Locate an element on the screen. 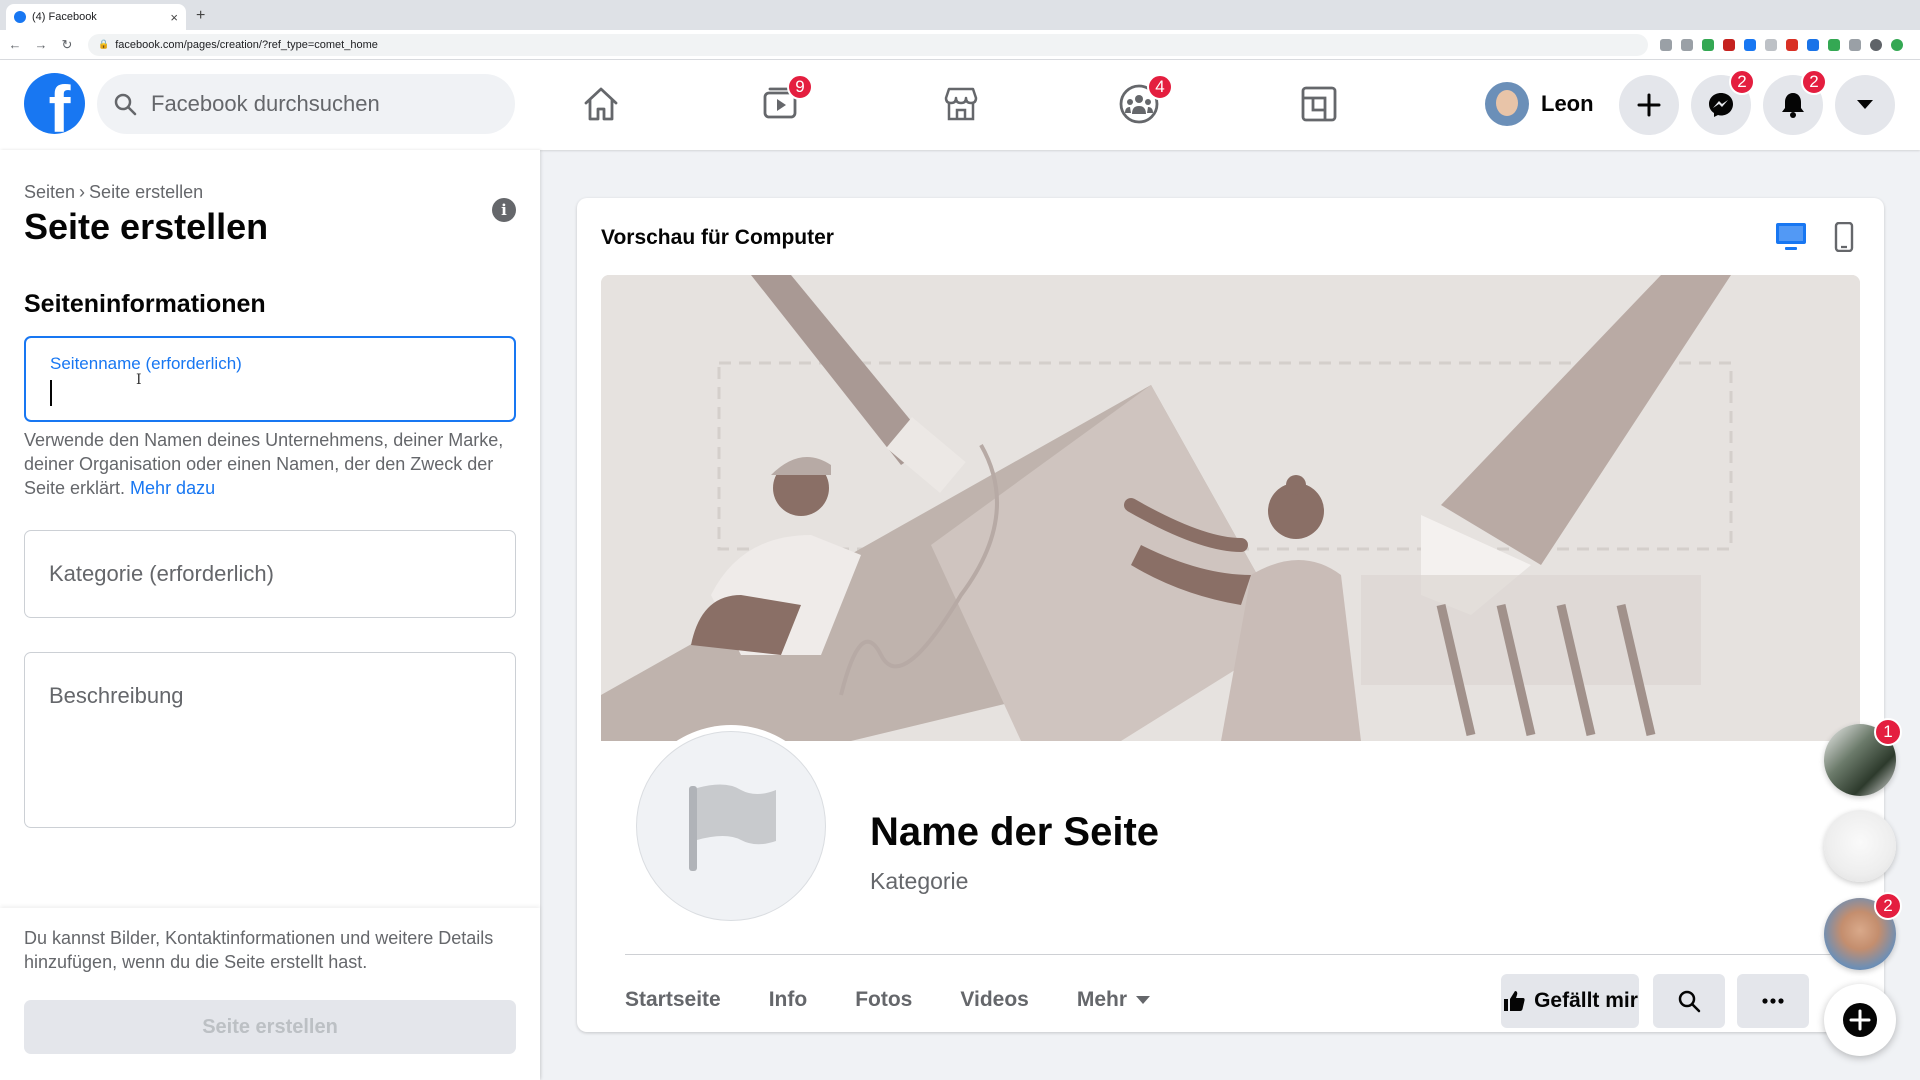 The image size is (1920, 1080). tab-more: Mehr is located at coordinates (1114, 1000).